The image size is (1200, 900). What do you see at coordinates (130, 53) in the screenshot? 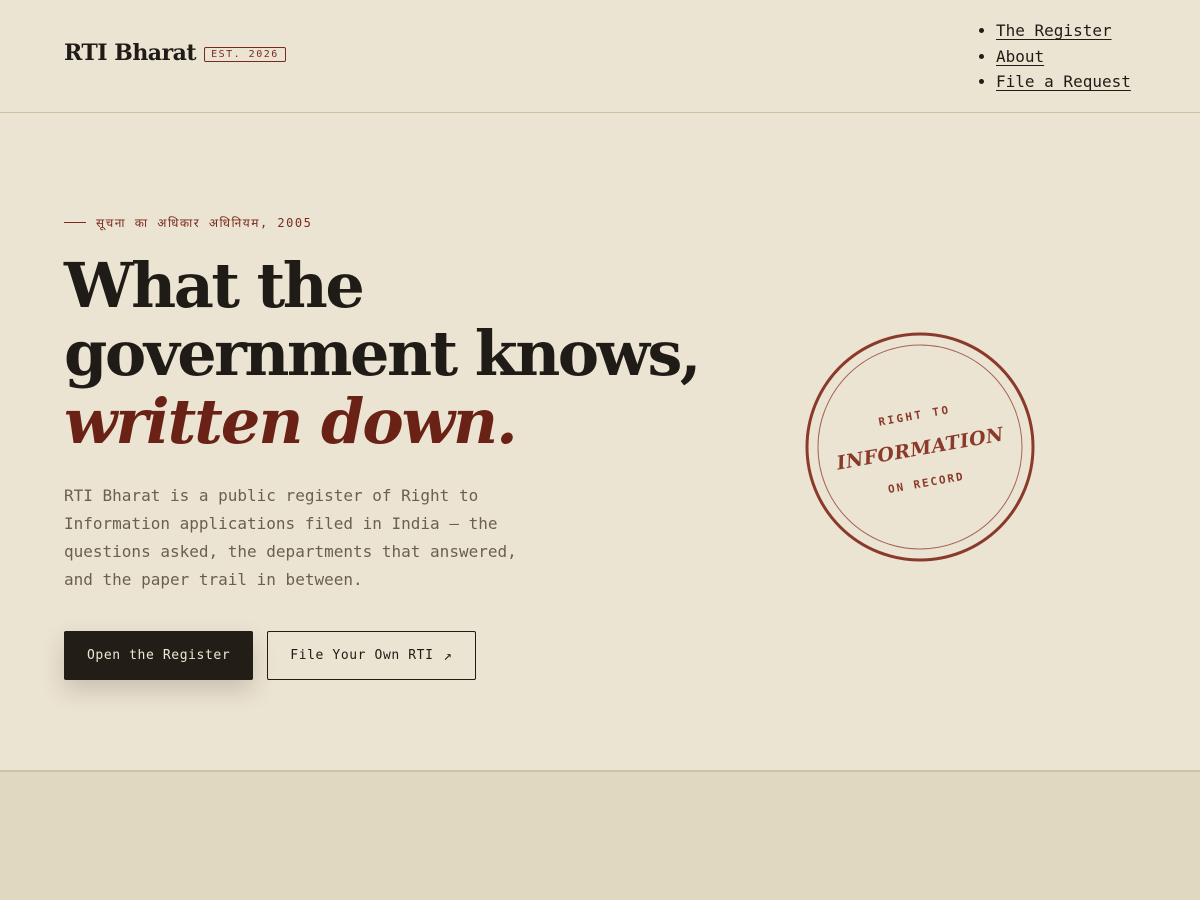
I see `brand-name: RTI Bharat` at bounding box center [130, 53].